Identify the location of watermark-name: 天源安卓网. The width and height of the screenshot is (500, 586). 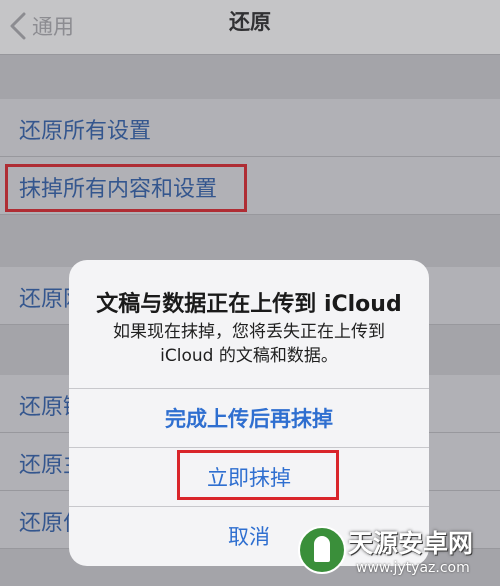
(411, 543).